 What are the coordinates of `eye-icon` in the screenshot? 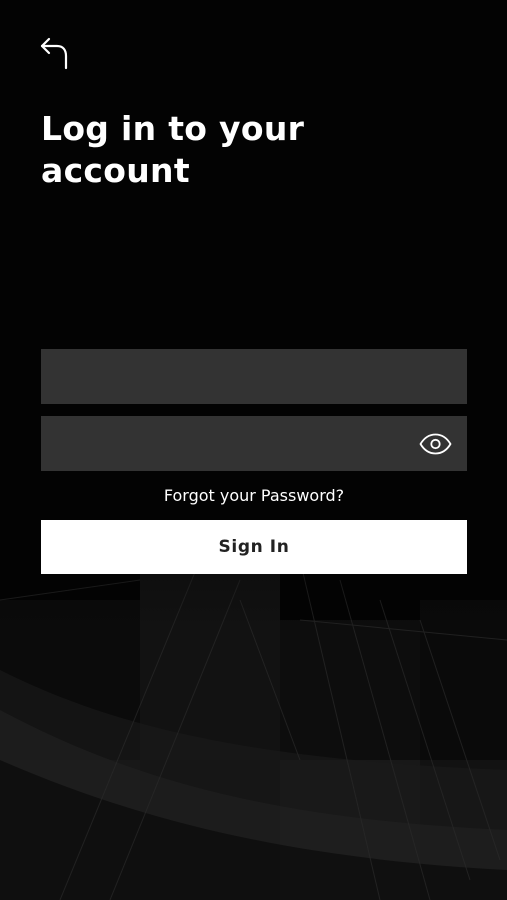 It's located at (435, 444).